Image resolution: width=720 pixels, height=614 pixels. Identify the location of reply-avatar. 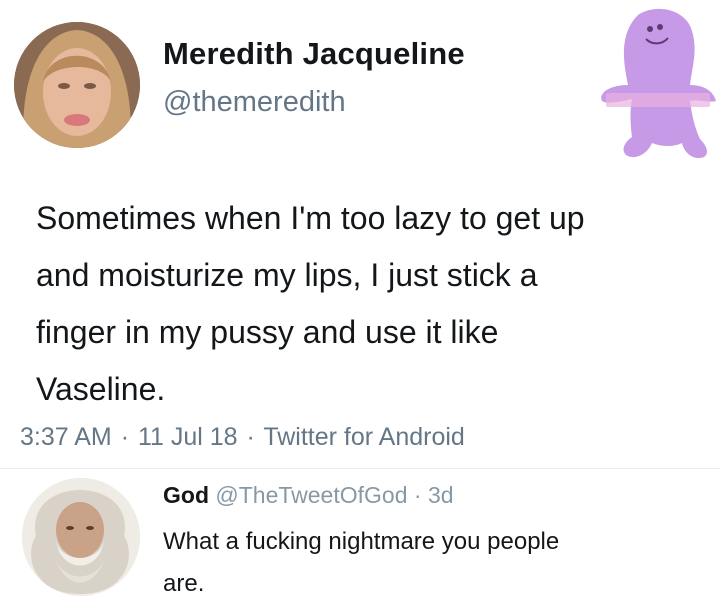
(81, 537).